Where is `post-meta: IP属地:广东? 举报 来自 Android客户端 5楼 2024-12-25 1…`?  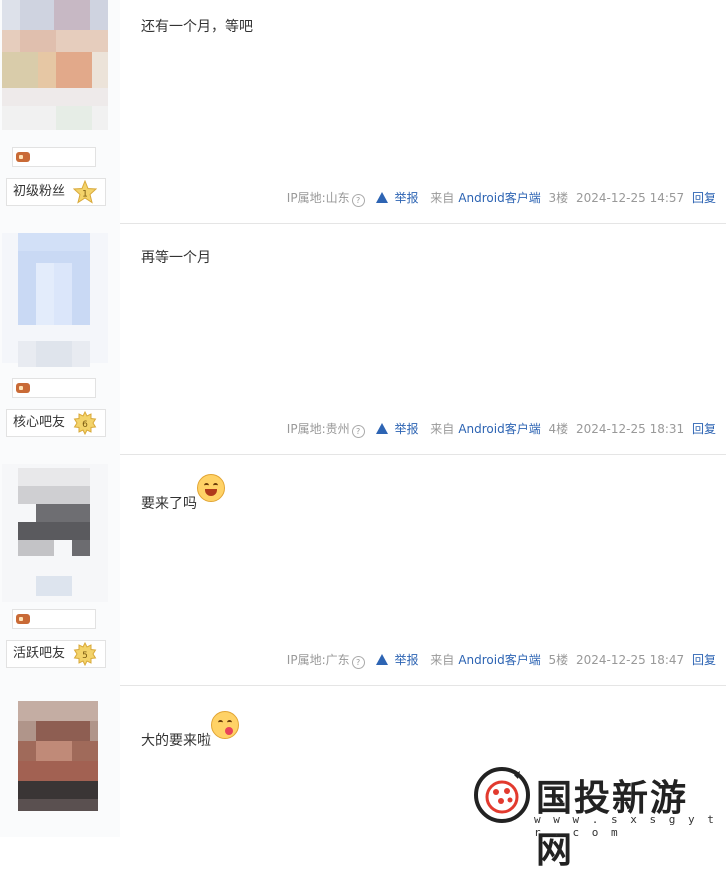 post-meta: IP属地:广东? 举报 来自 Android客户端 5楼 2024-12-25 1… is located at coordinates (497, 660).